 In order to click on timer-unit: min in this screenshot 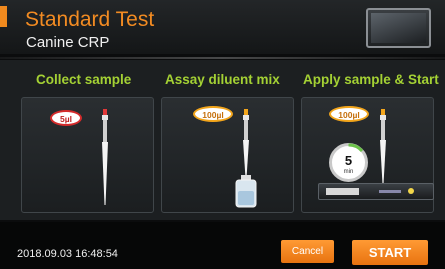, I will do `click(348, 172)`.